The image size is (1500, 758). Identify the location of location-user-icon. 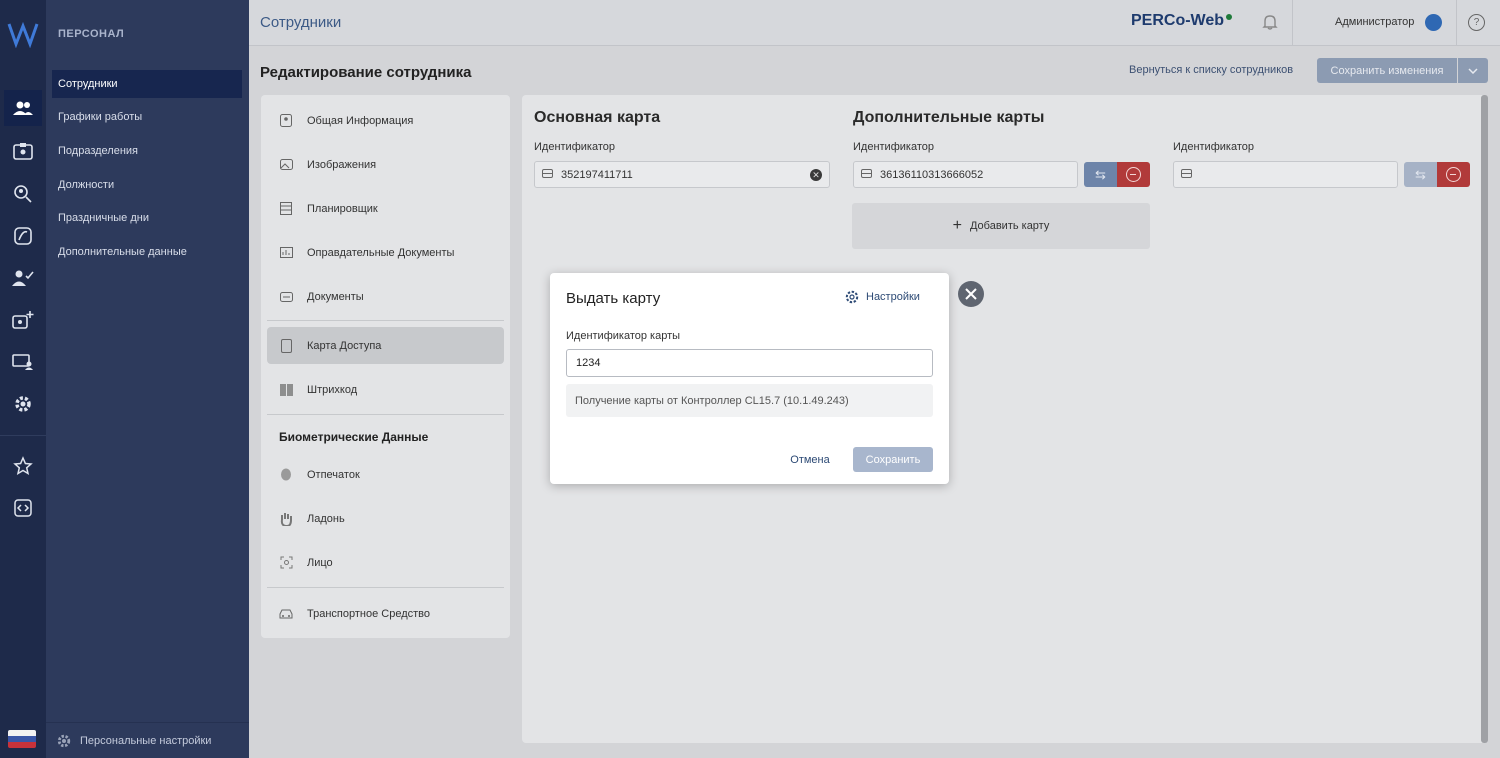
(23, 194).